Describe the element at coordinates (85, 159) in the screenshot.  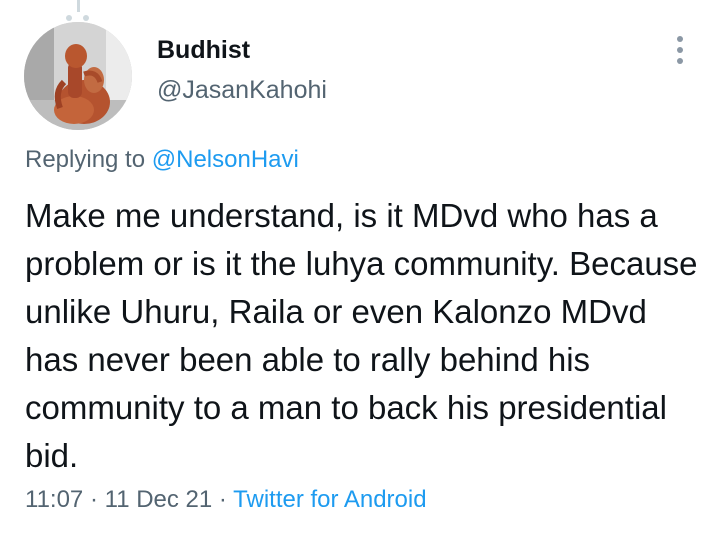
I see `reply-prefix: Replying to` at that location.